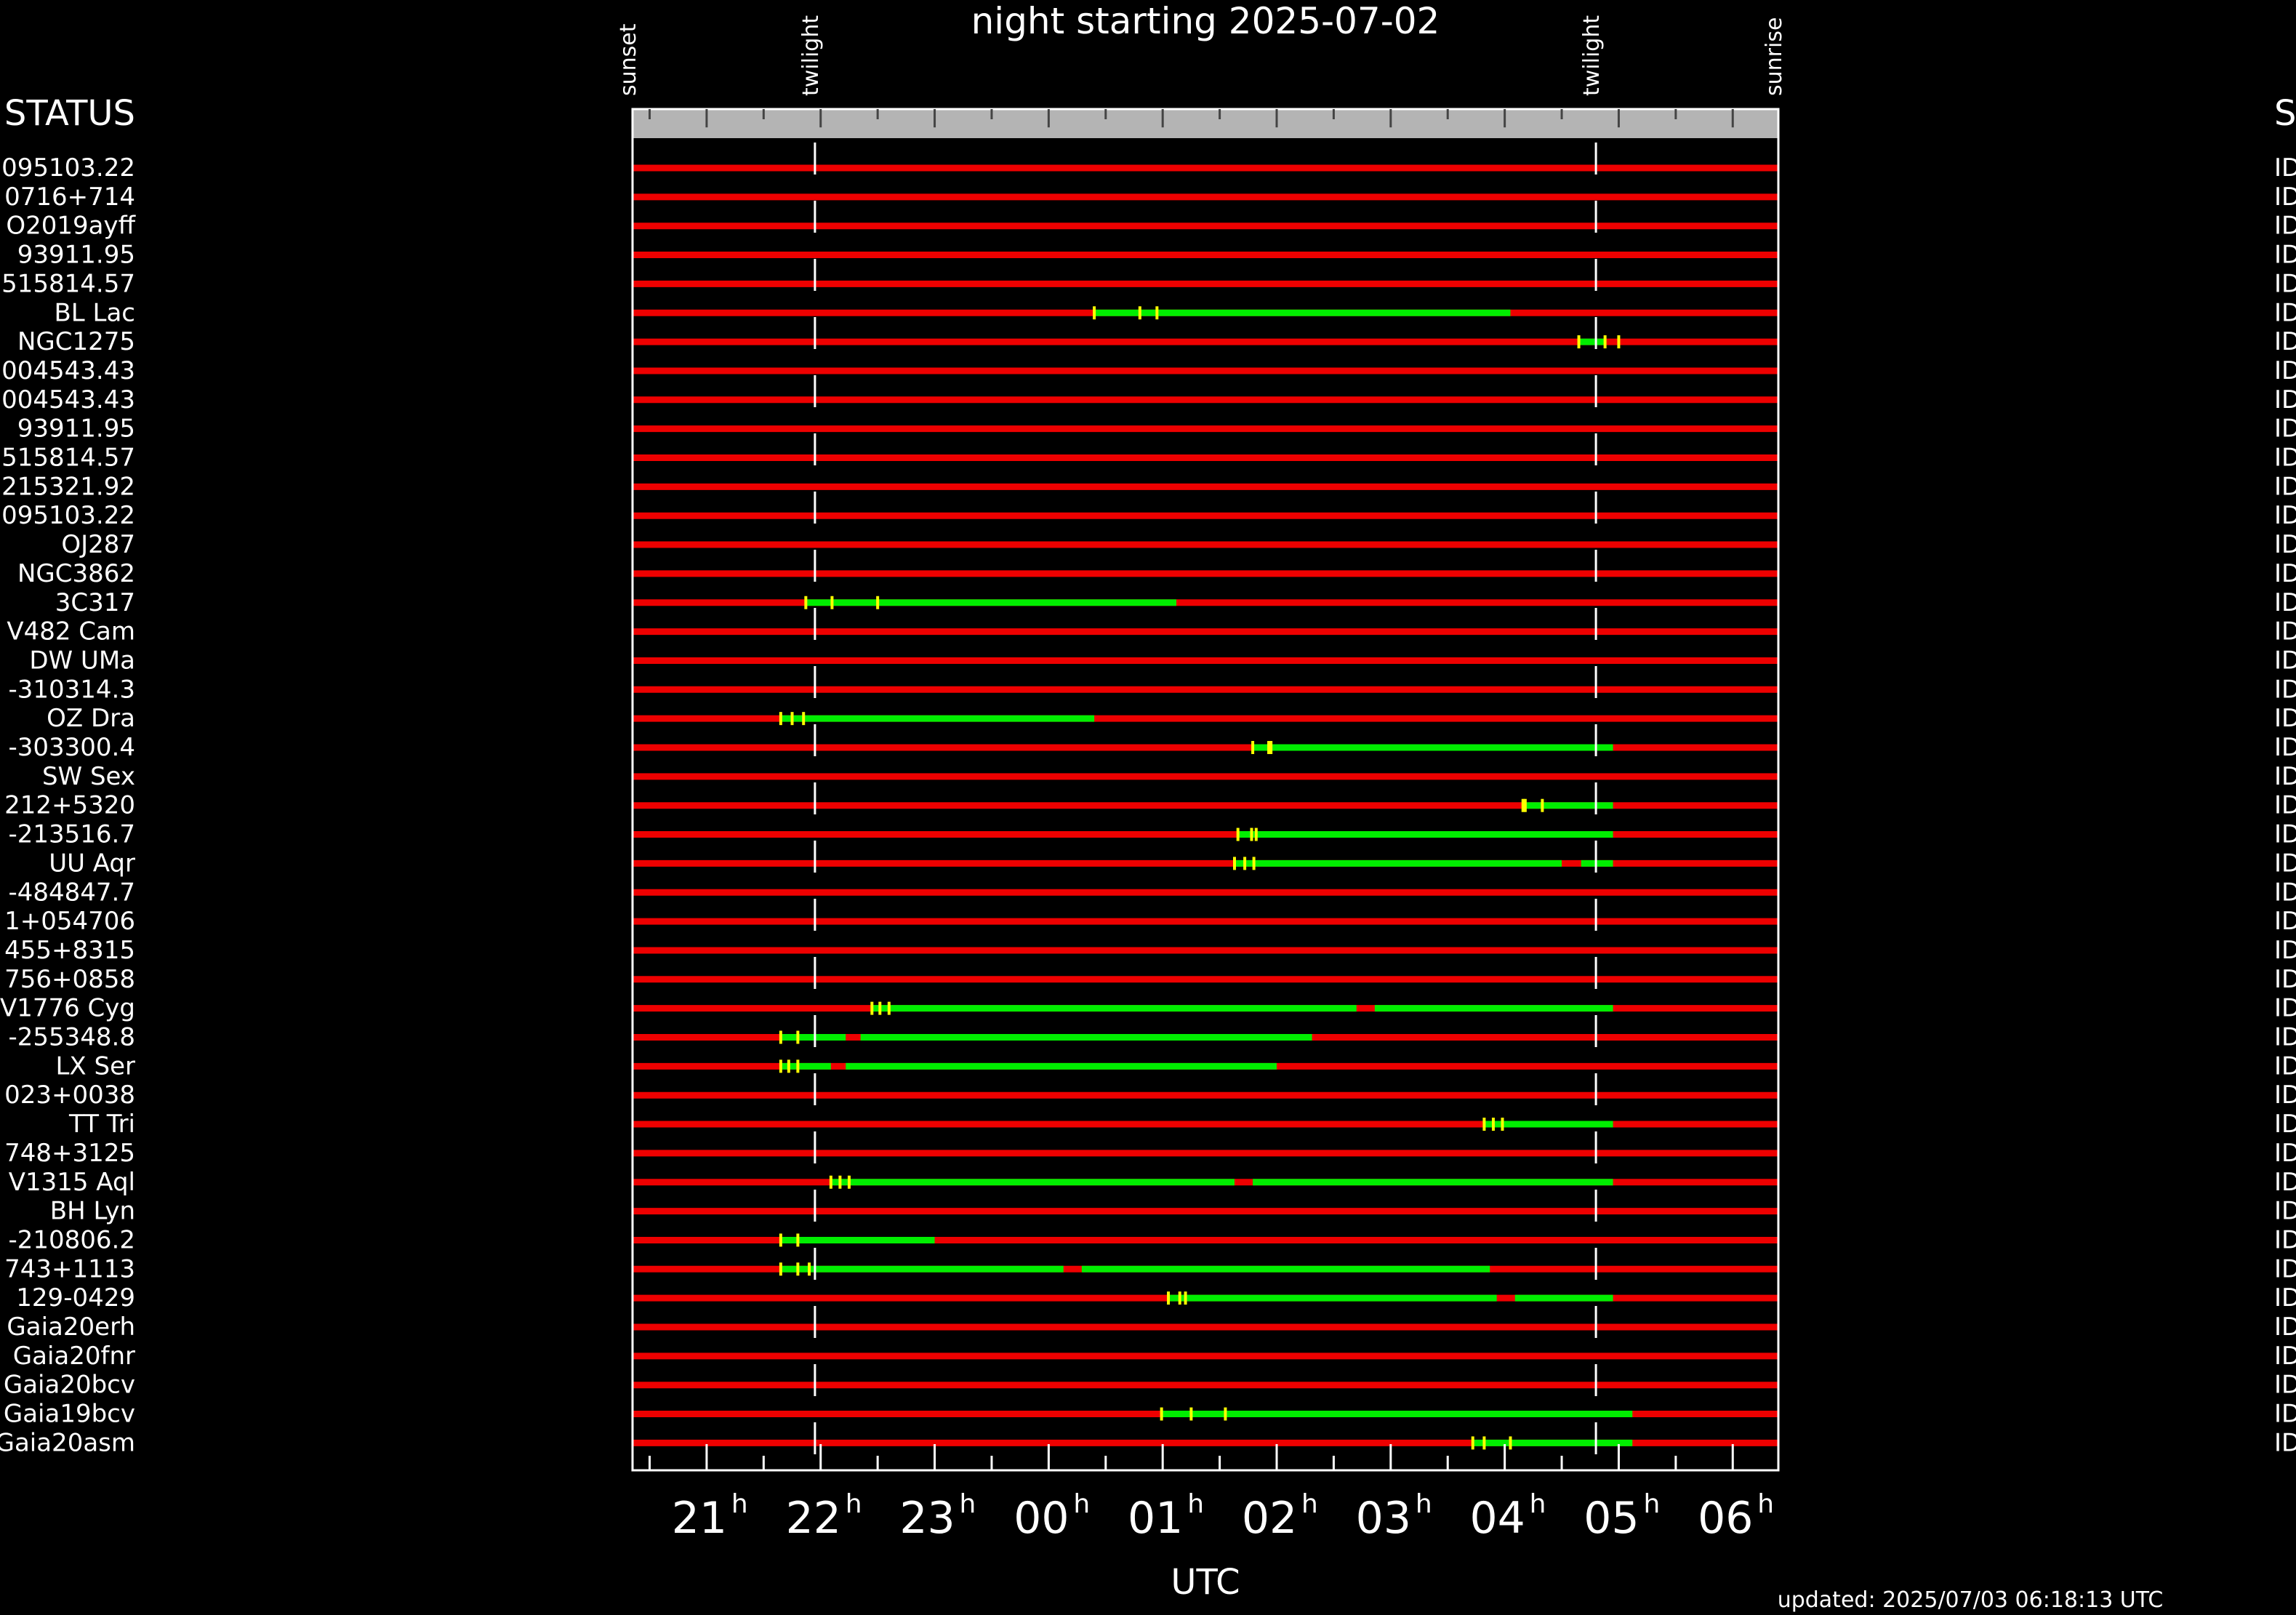  What do you see at coordinates (67, 1442) in the screenshot?
I see `target-name: Gaia20asm` at bounding box center [67, 1442].